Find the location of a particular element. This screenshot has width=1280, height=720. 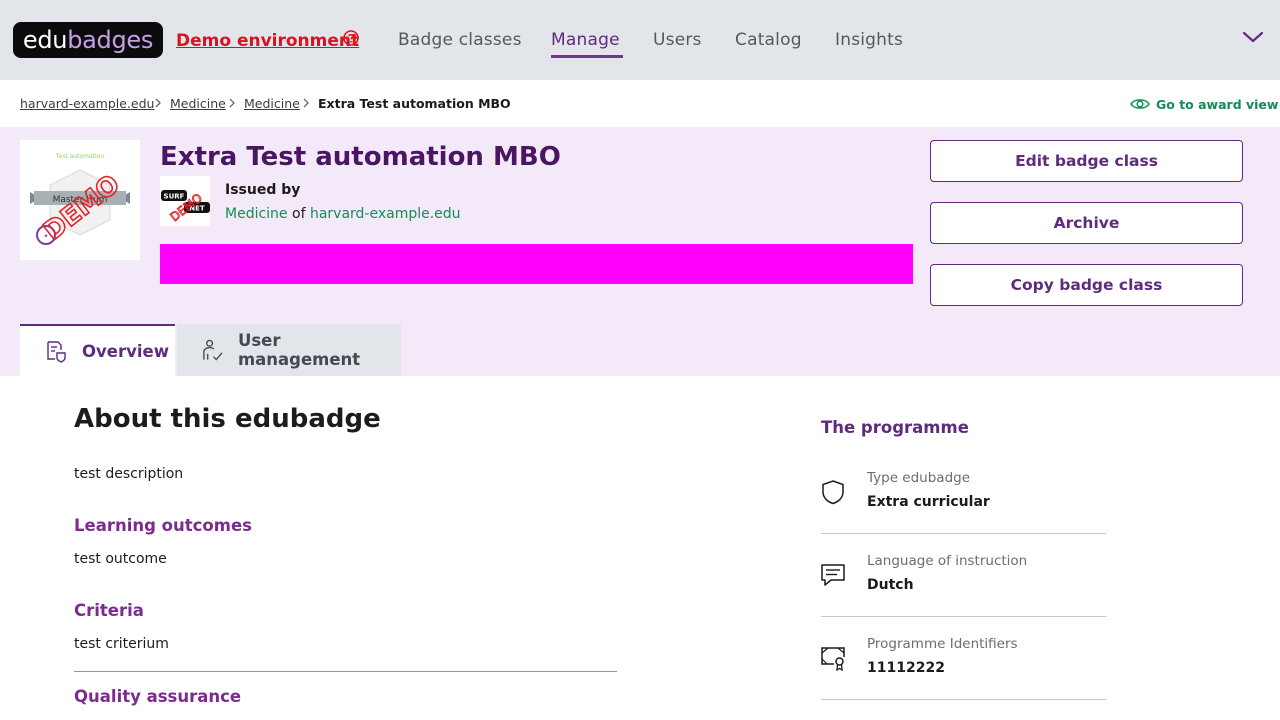

badge-artwork: Test automation Master Hum ✦ DEMO is located at coordinates (80, 200).